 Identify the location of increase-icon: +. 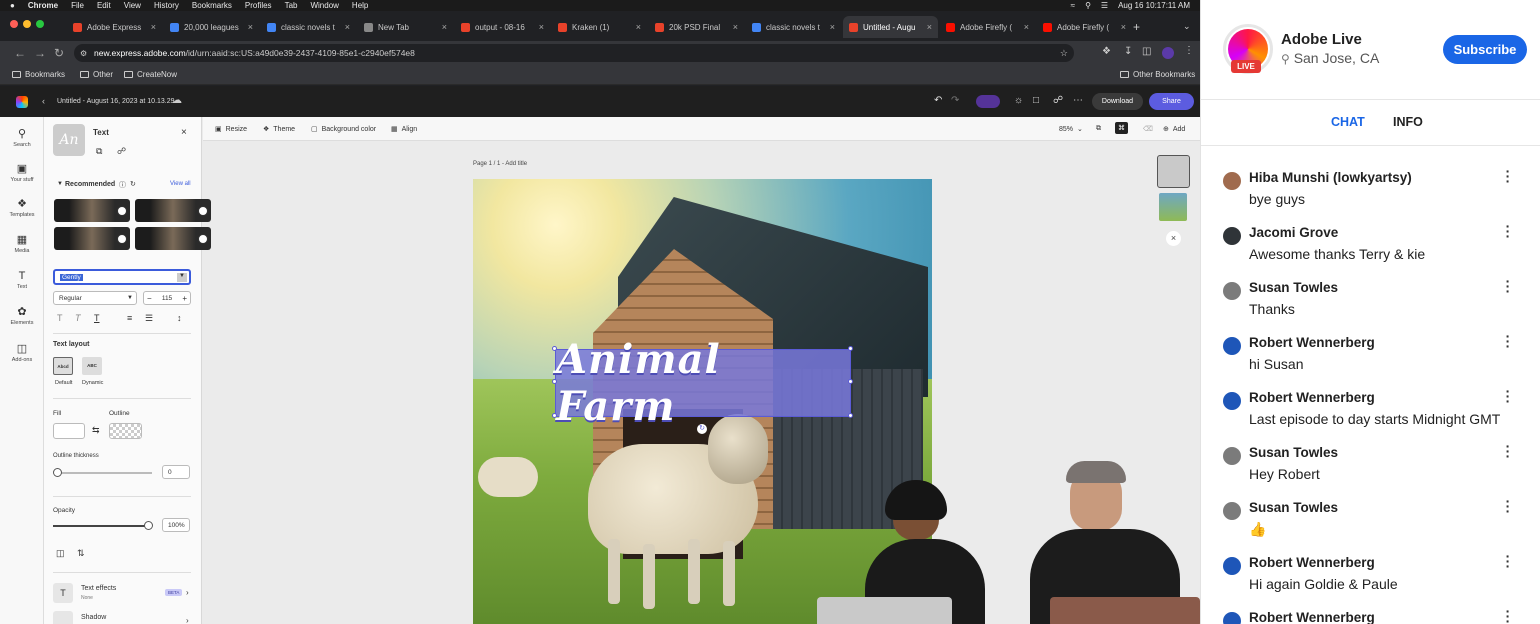
(184, 298).